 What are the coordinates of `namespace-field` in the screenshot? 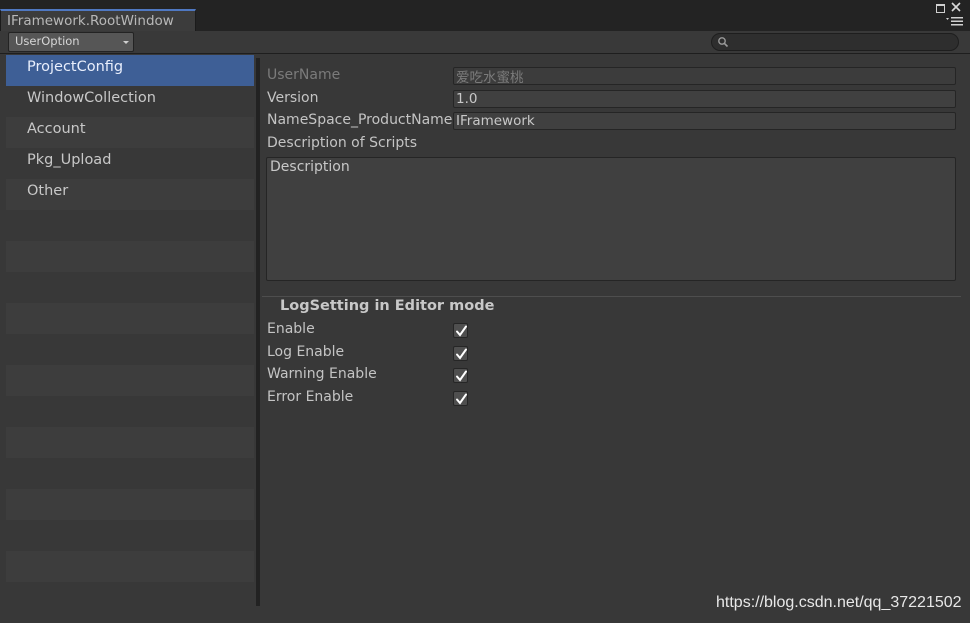 It's located at (704, 121).